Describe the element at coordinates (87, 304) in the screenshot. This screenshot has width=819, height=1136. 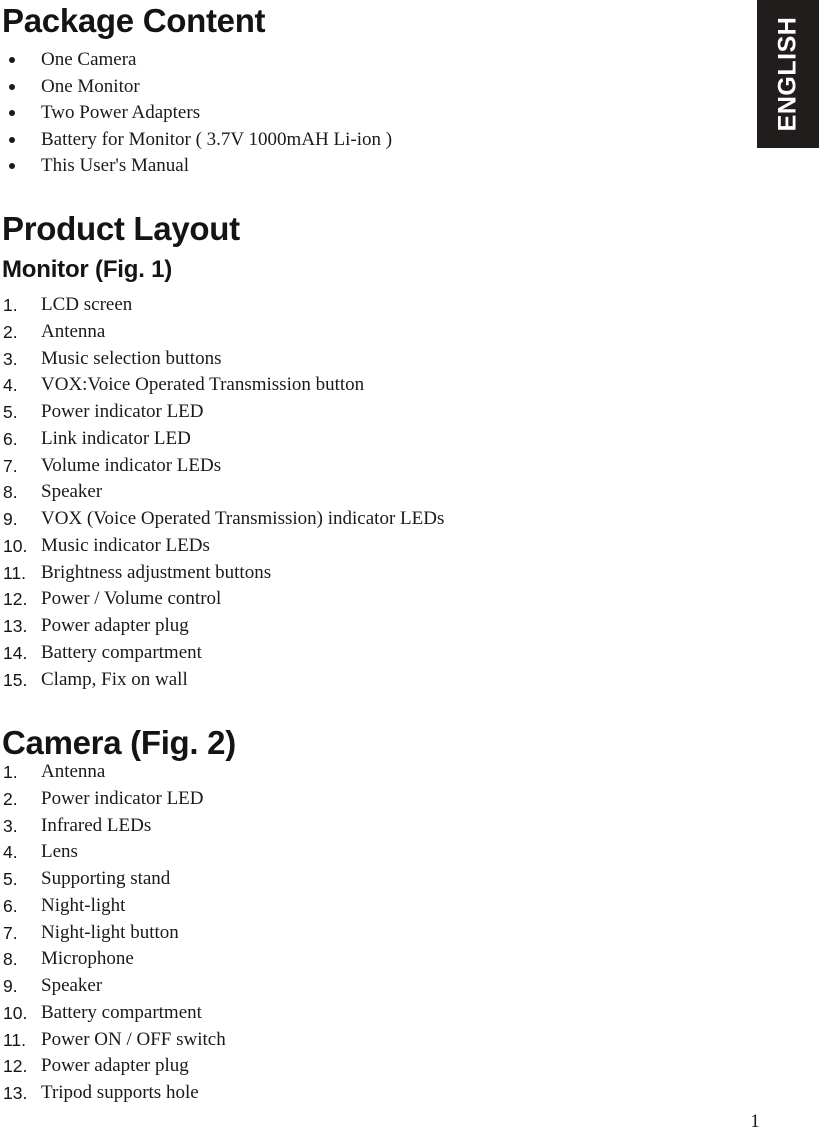
I see `list-item-label: LCD screen` at that location.